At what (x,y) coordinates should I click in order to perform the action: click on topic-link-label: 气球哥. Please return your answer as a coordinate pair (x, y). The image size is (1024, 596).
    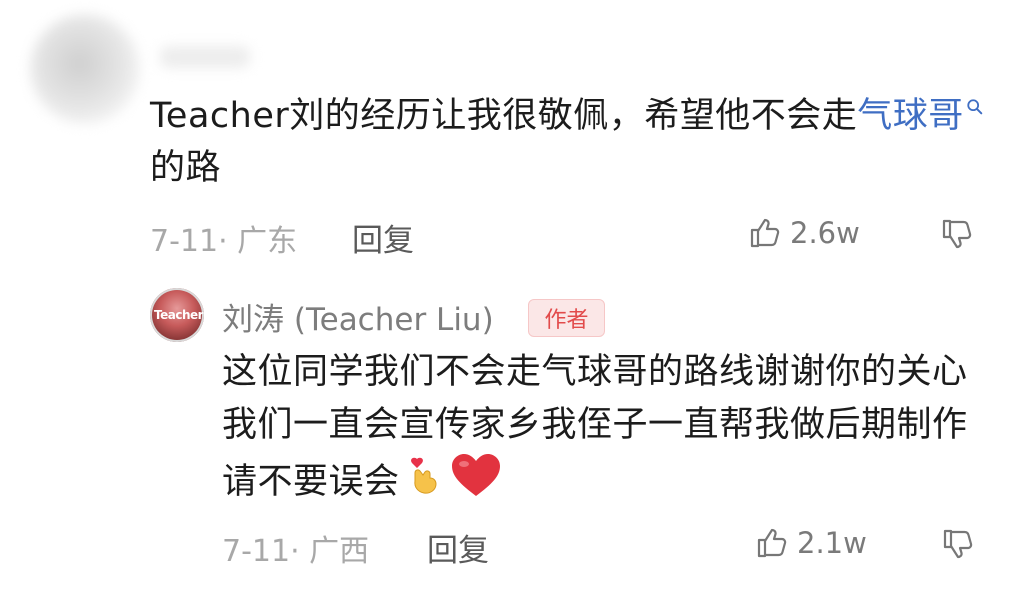
    Looking at the image, I should click on (910, 116).